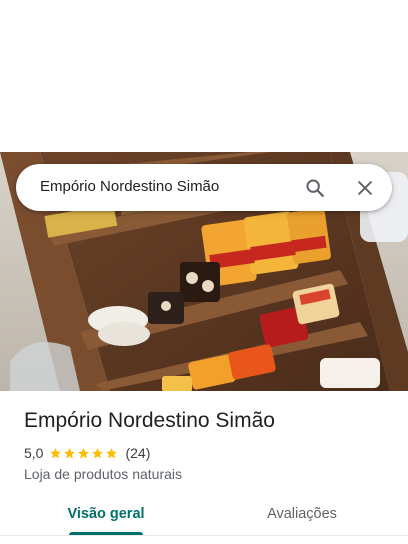 Image resolution: width=408 pixels, height=544 pixels. What do you see at coordinates (204, 516) in the screenshot?
I see `tab-bar: Visão geral Avaliações` at bounding box center [204, 516].